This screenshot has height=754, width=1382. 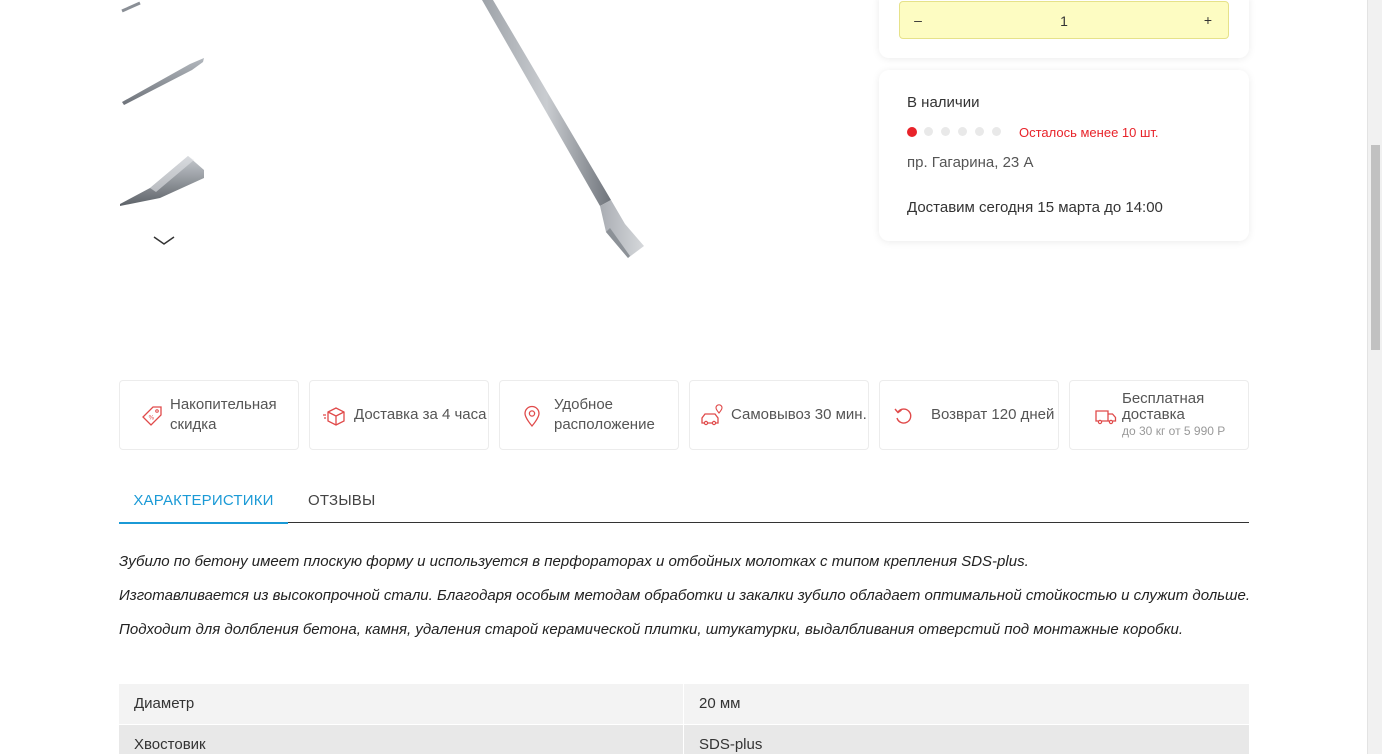 What do you see at coordinates (943, 102) in the screenshot?
I see `availability-title: В наличии` at bounding box center [943, 102].